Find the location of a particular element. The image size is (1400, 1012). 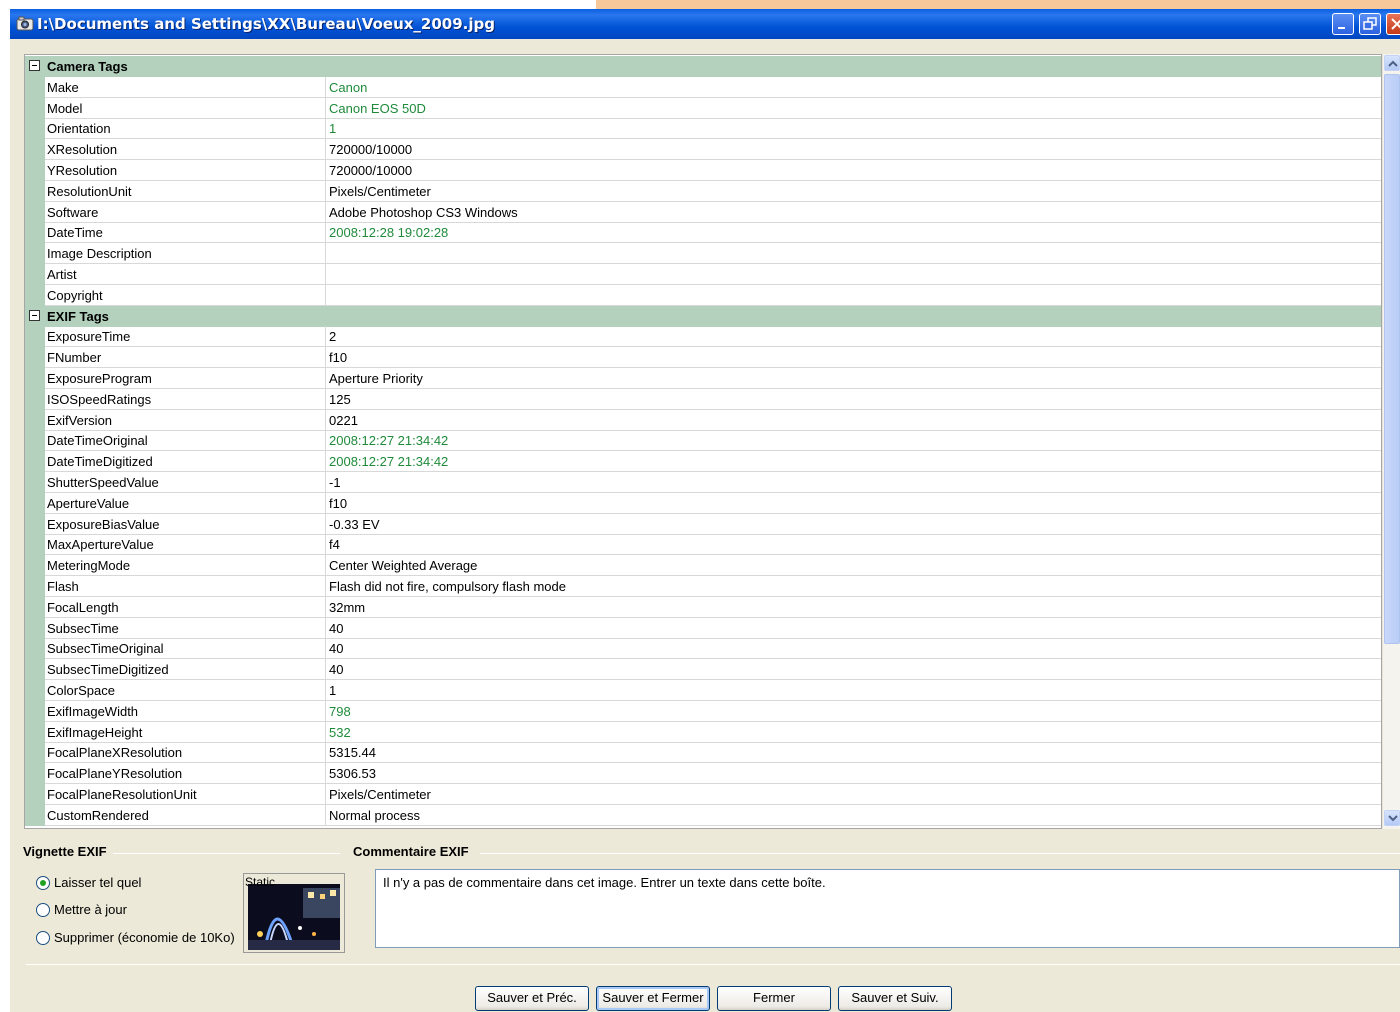

property-row: FocalLength 32mm is located at coordinates (703, 607).